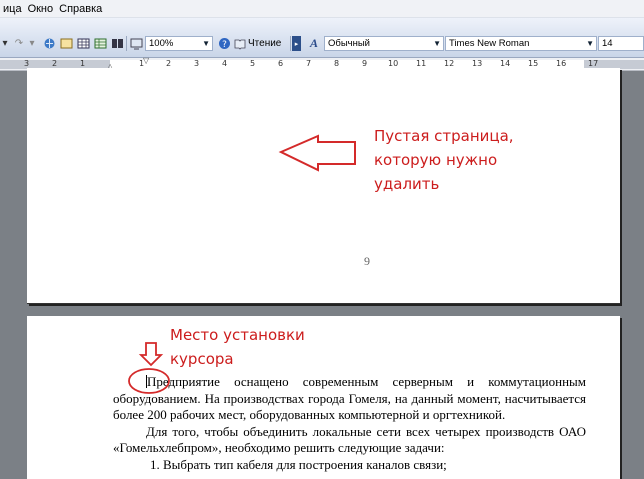  Describe the element at coordinates (41, 9) in the screenshot. I see `menu-item-window: Окно` at that location.